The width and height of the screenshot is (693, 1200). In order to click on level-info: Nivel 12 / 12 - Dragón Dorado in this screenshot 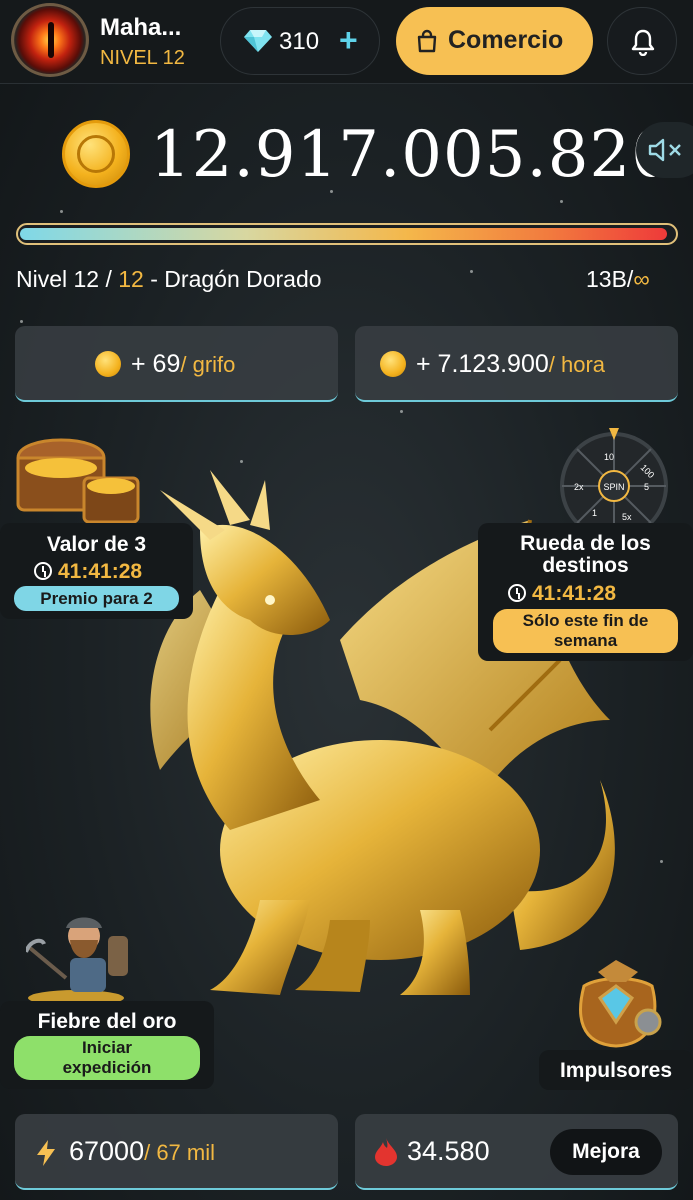, I will do `click(169, 279)`.